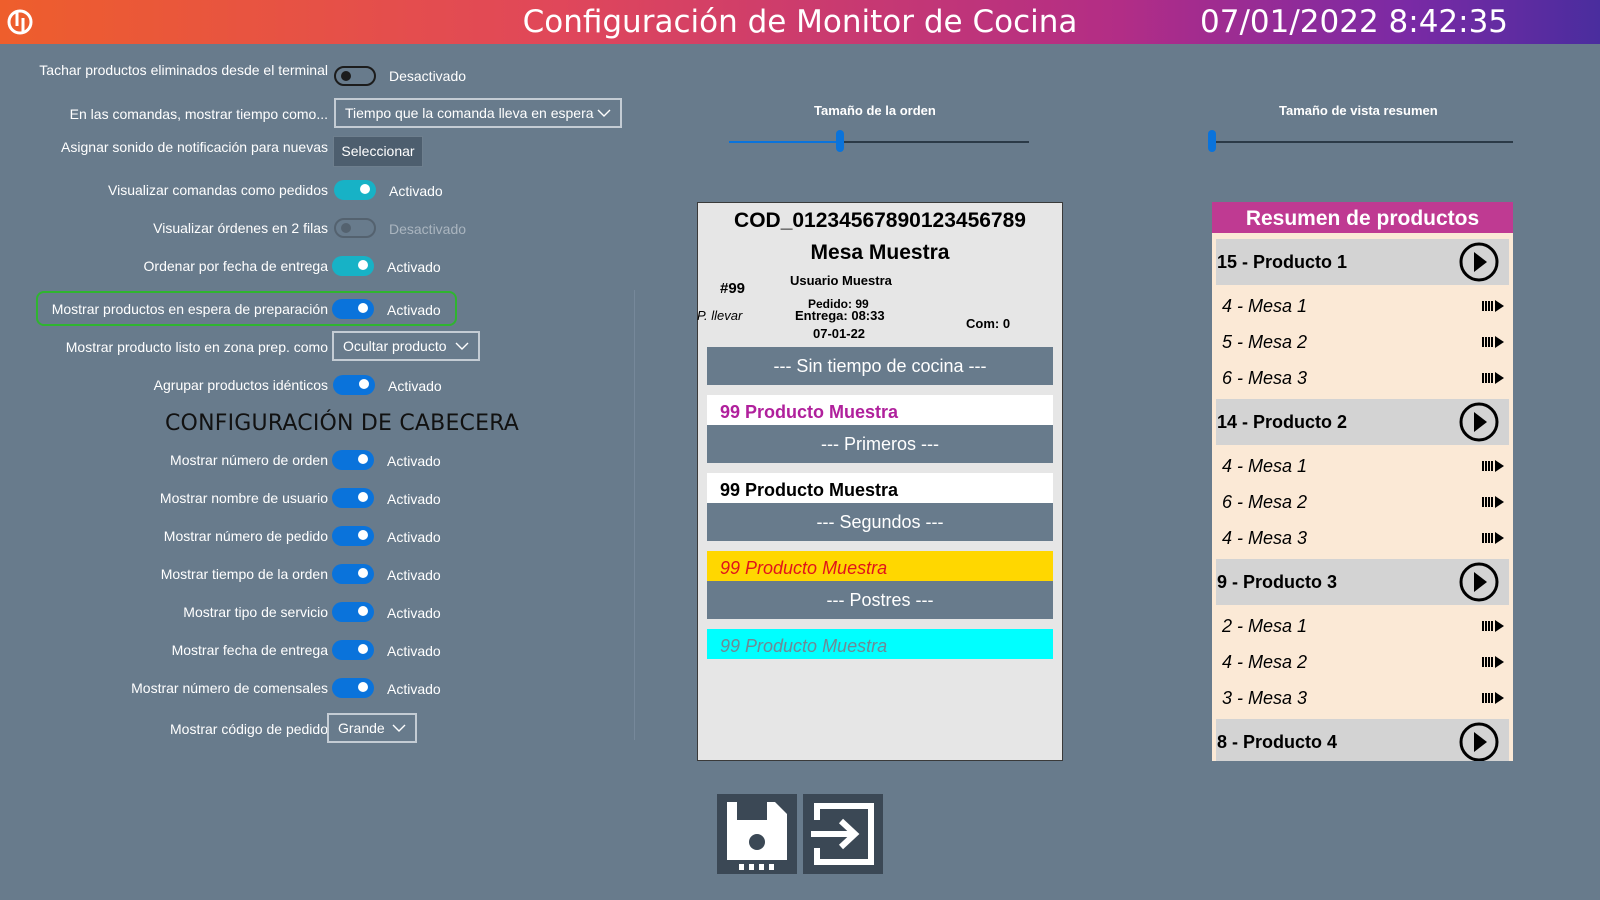 This screenshot has width=1600, height=900. What do you see at coordinates (395, 346) in the screenshot?
I see `ready-product-value: Ocultar producto` at bounding box center [395, 346].